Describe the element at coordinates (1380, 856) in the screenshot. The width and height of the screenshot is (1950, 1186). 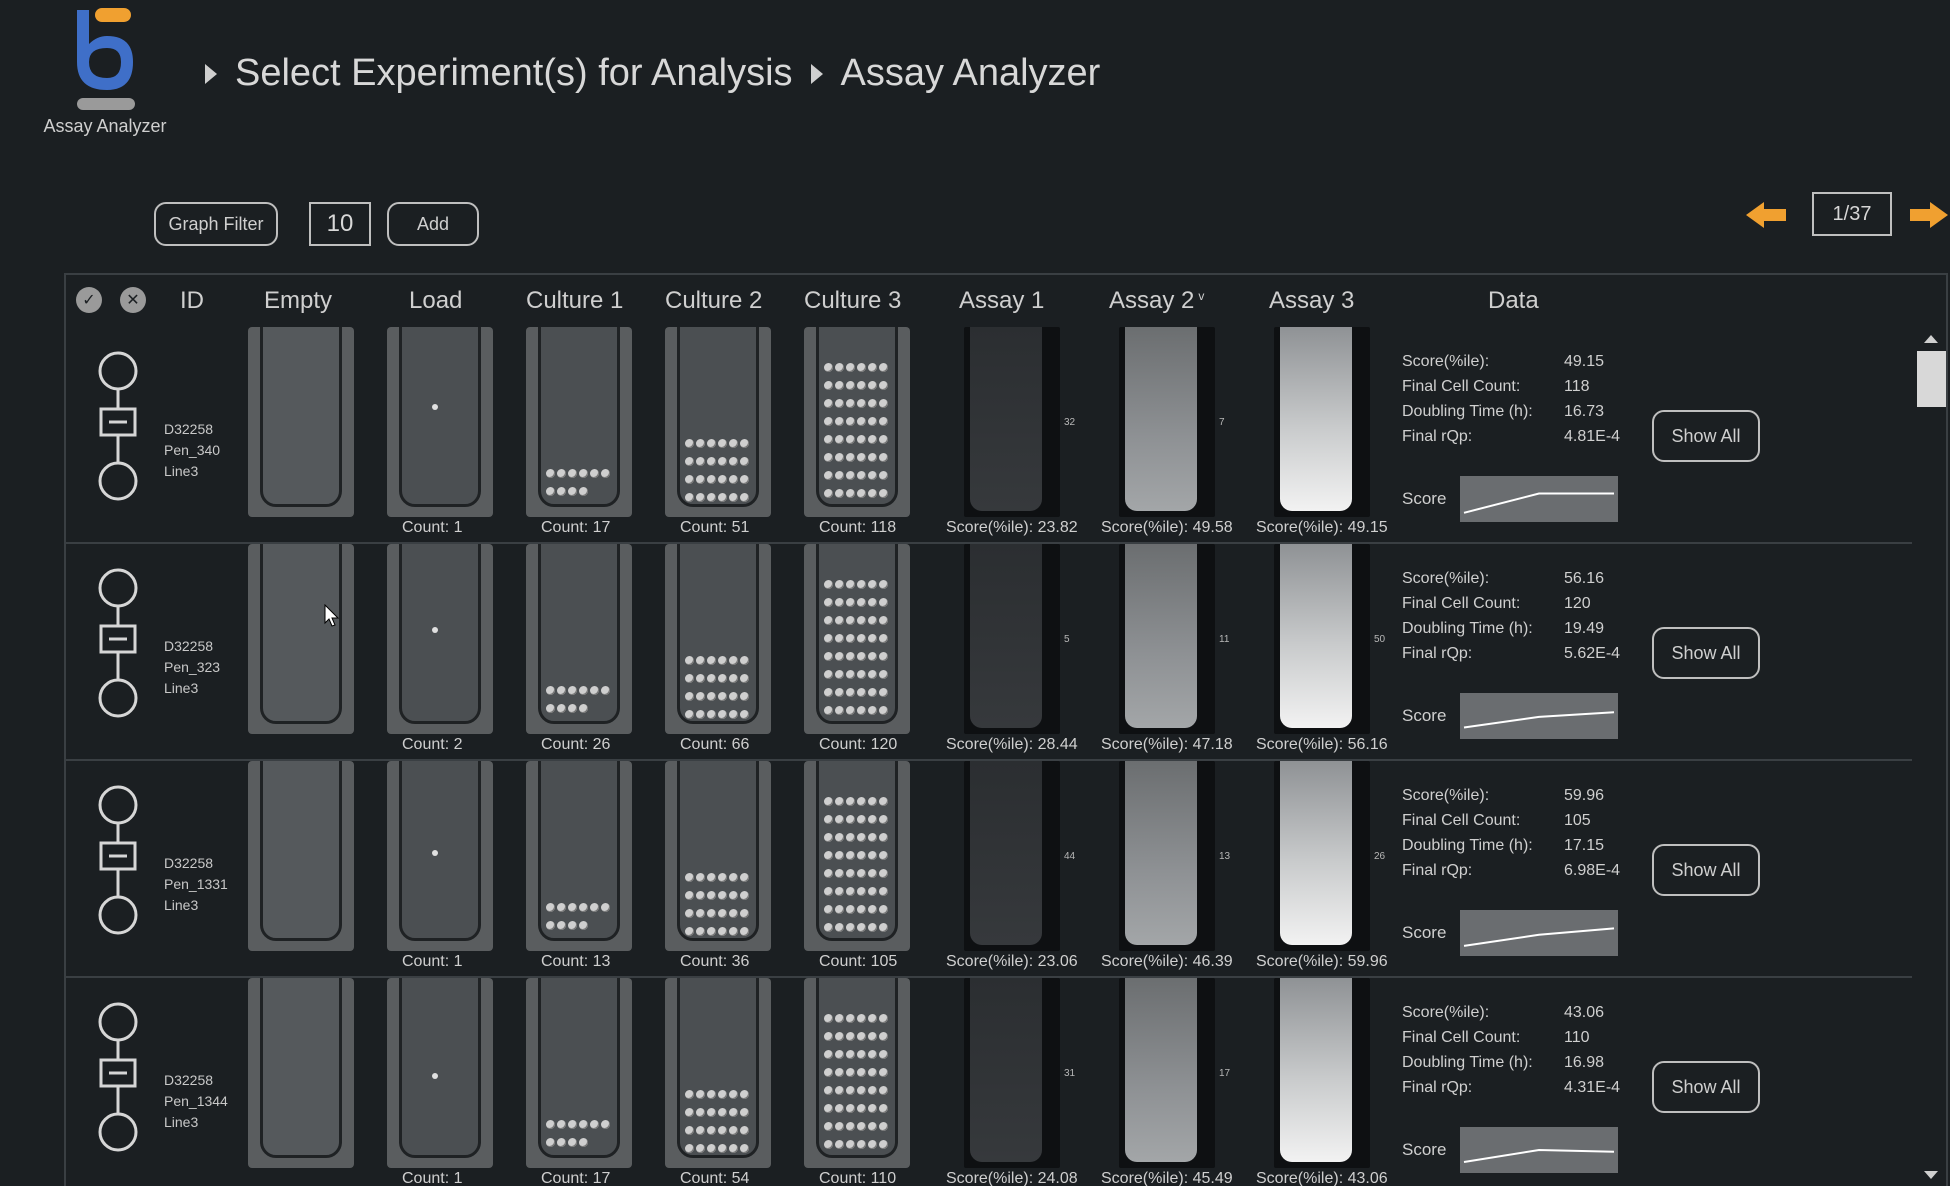
I see `assay3-marker: 26` at that location.